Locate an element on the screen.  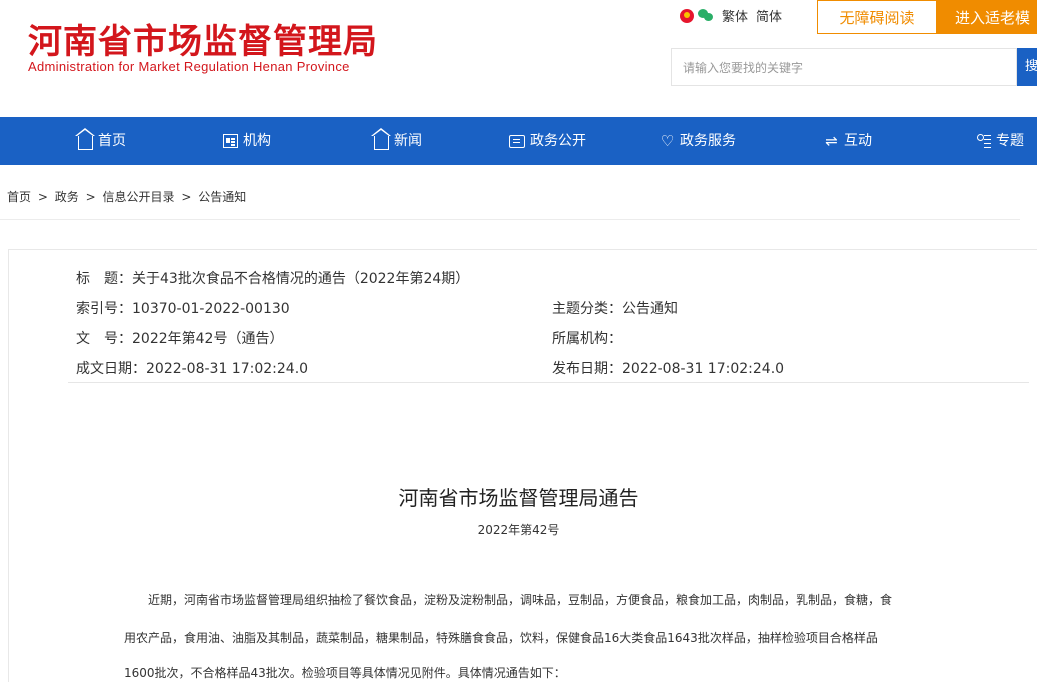
meta-category: 主题分类：公告通知 is located at coordinates (615, 308).